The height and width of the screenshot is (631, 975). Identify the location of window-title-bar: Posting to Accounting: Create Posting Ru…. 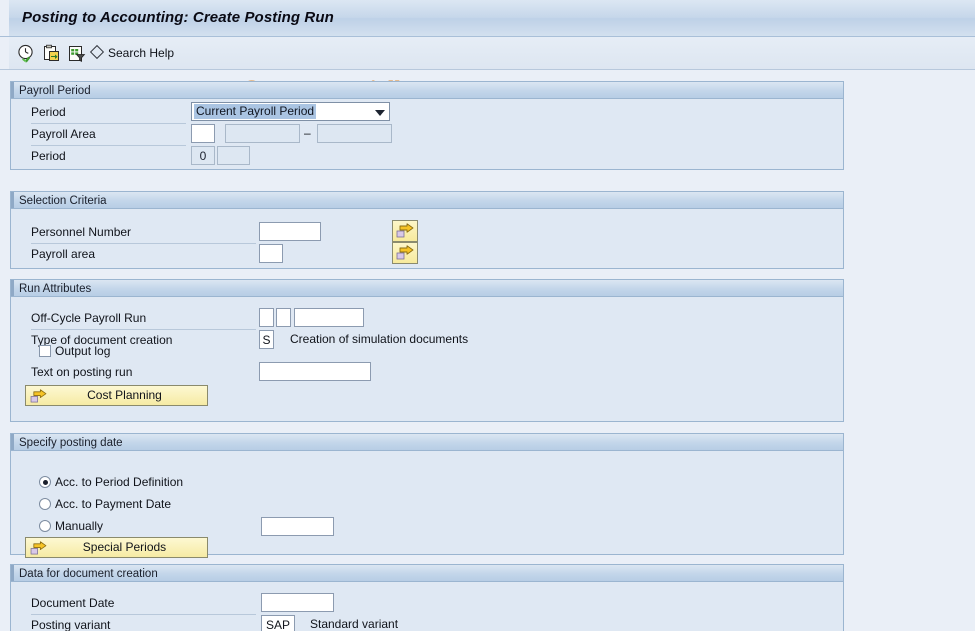
(487, 18).